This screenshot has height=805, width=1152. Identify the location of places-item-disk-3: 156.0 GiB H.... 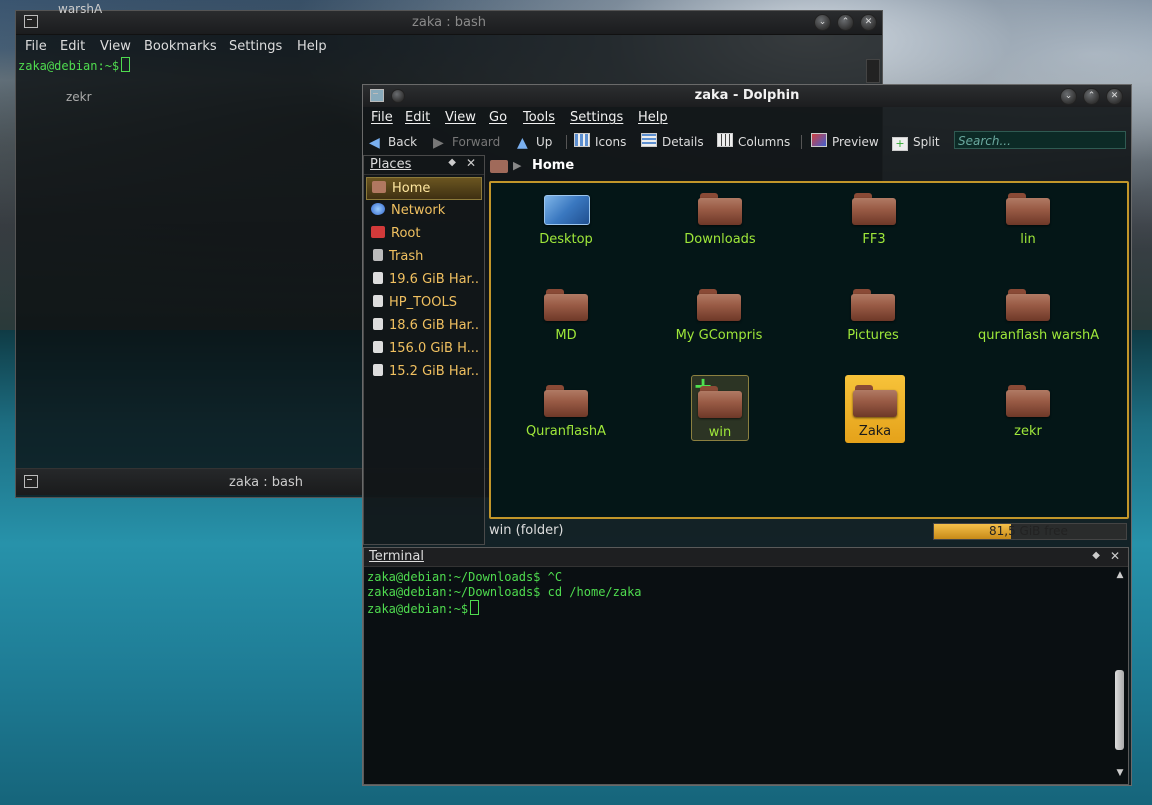
(423, 348).